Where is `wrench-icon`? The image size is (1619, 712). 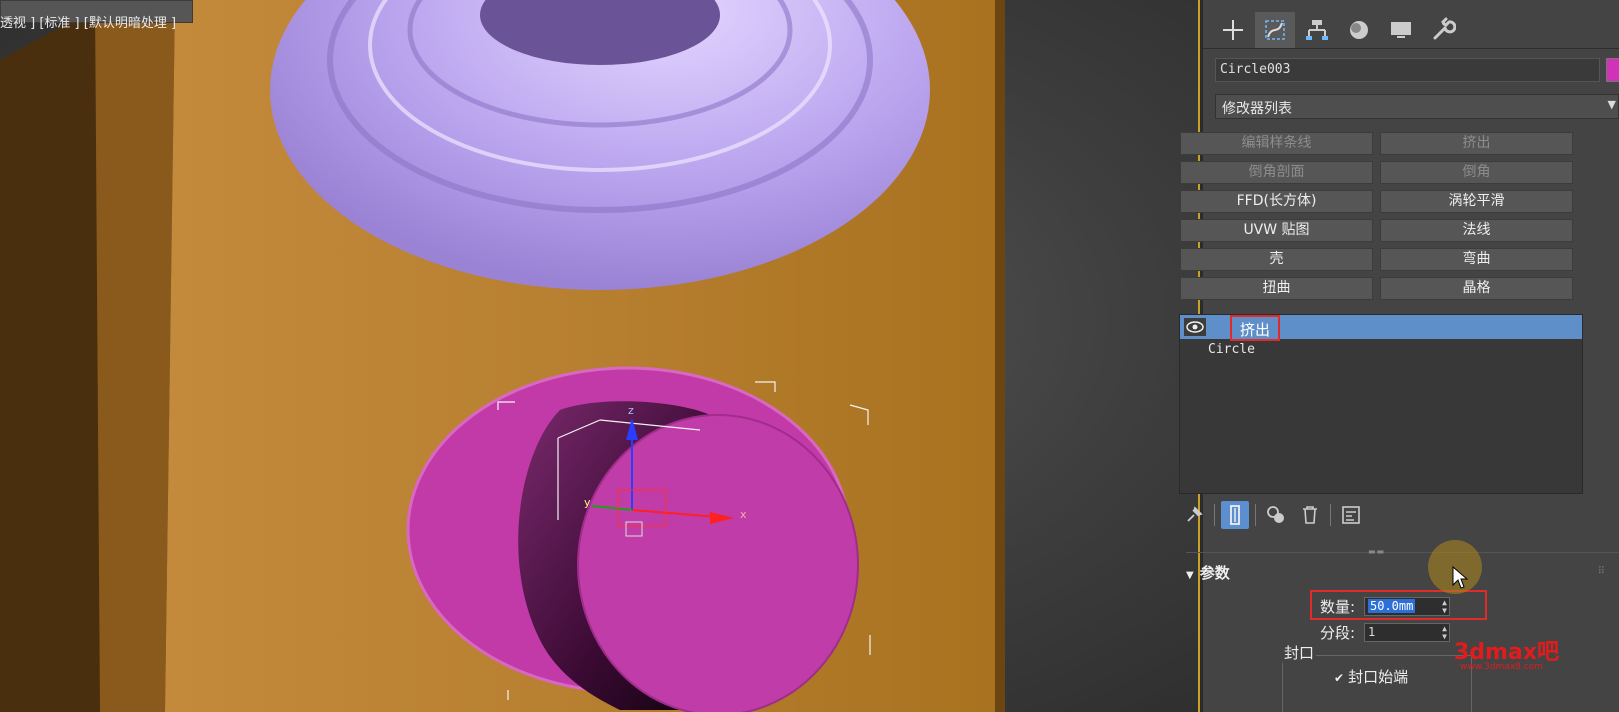
wrench-icon is located at coordinates (1444, 28).